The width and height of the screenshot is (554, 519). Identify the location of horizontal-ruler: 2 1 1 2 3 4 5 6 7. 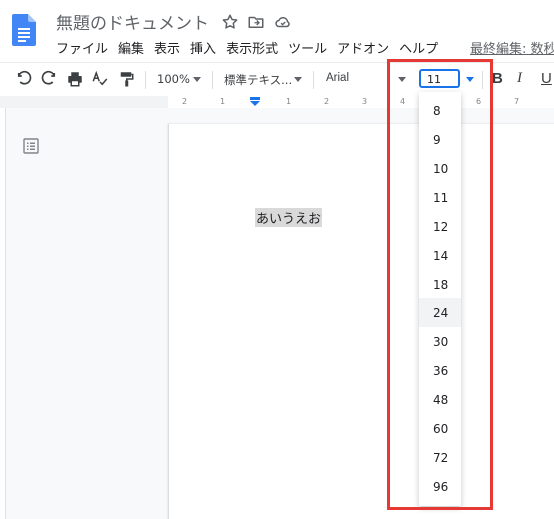
(361, 102).